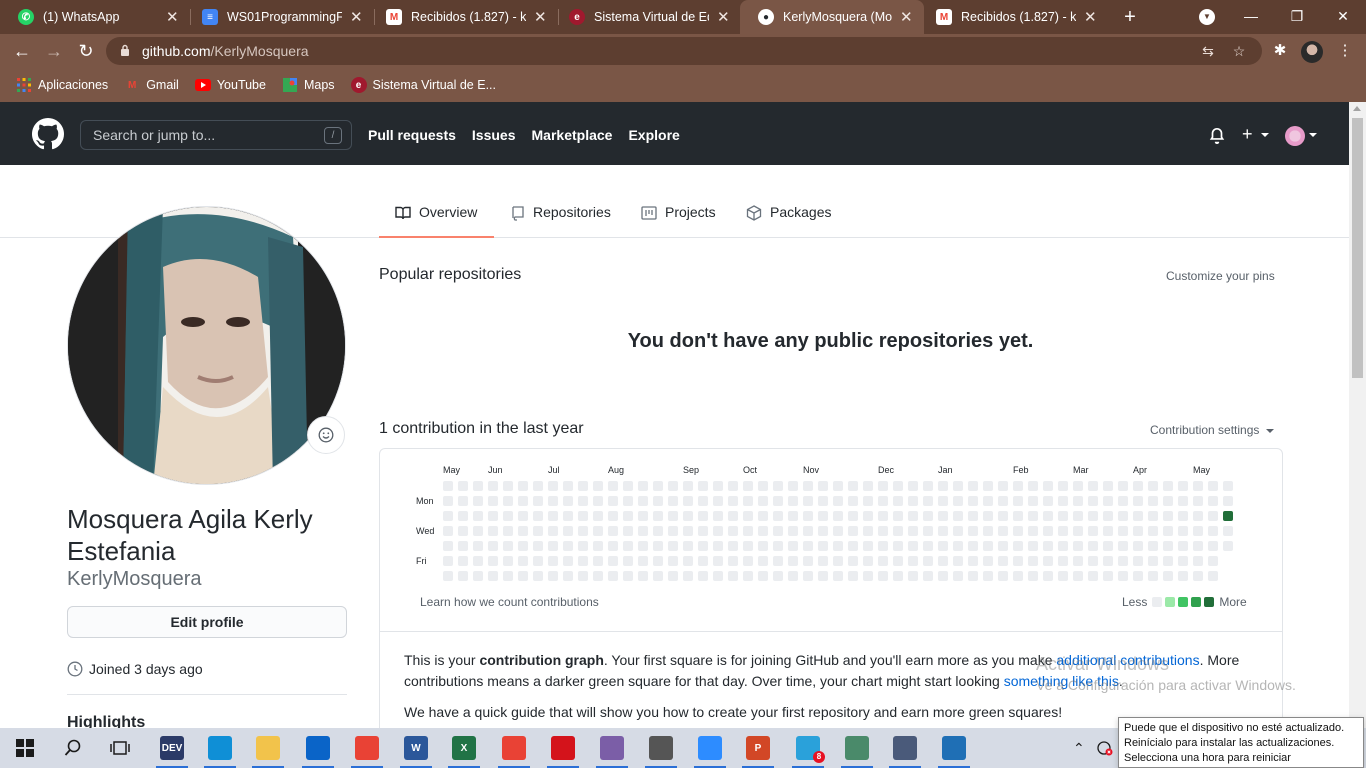  I want to click on zoom-icon, so click(710, 752).